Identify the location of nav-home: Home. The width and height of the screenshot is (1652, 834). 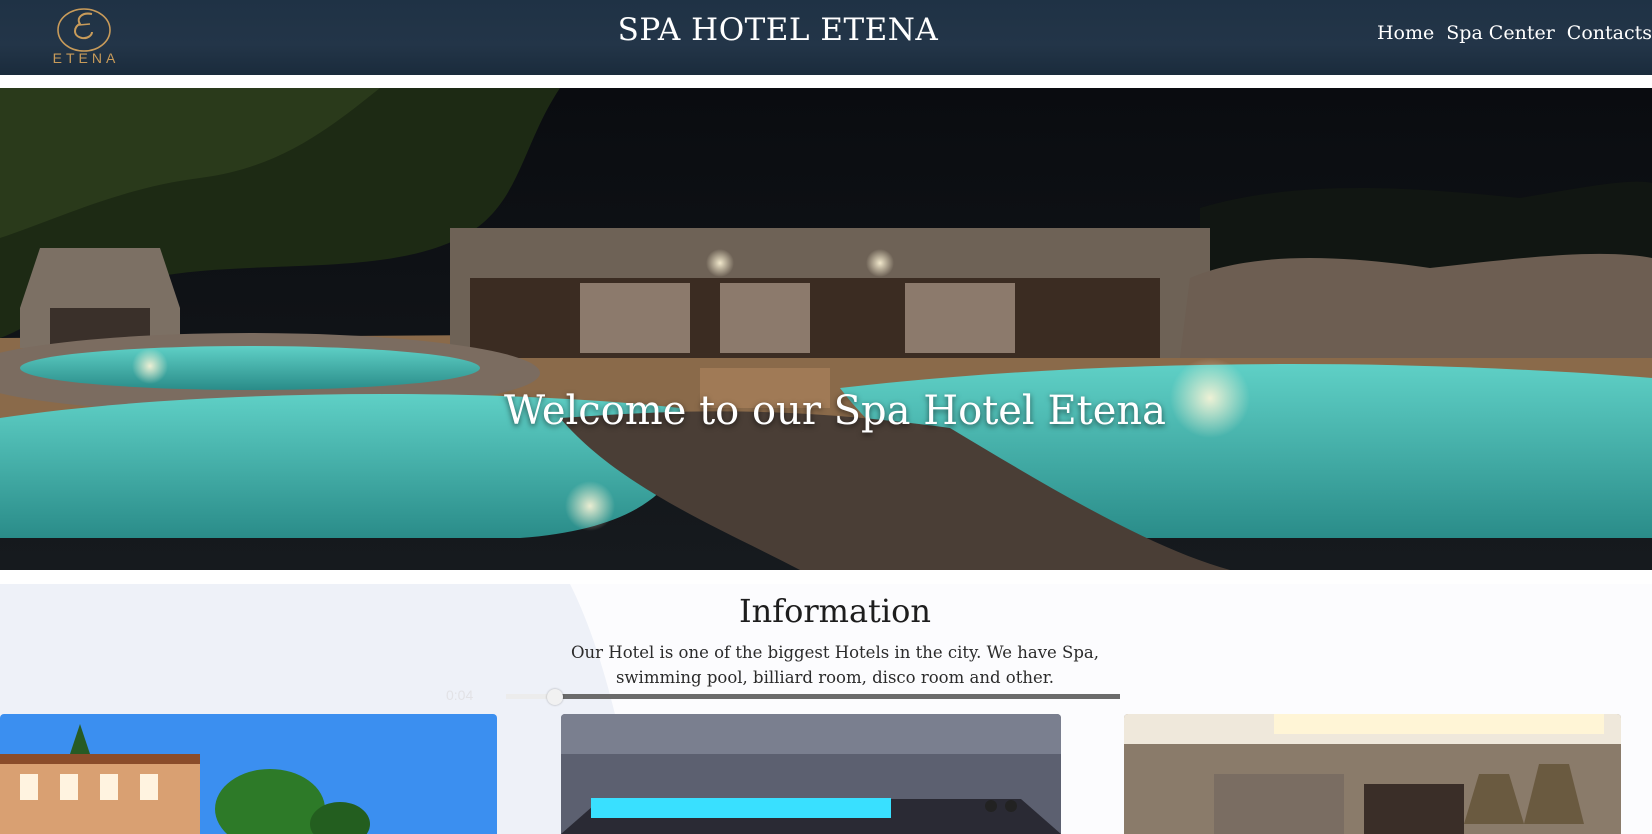
(1405, 36).